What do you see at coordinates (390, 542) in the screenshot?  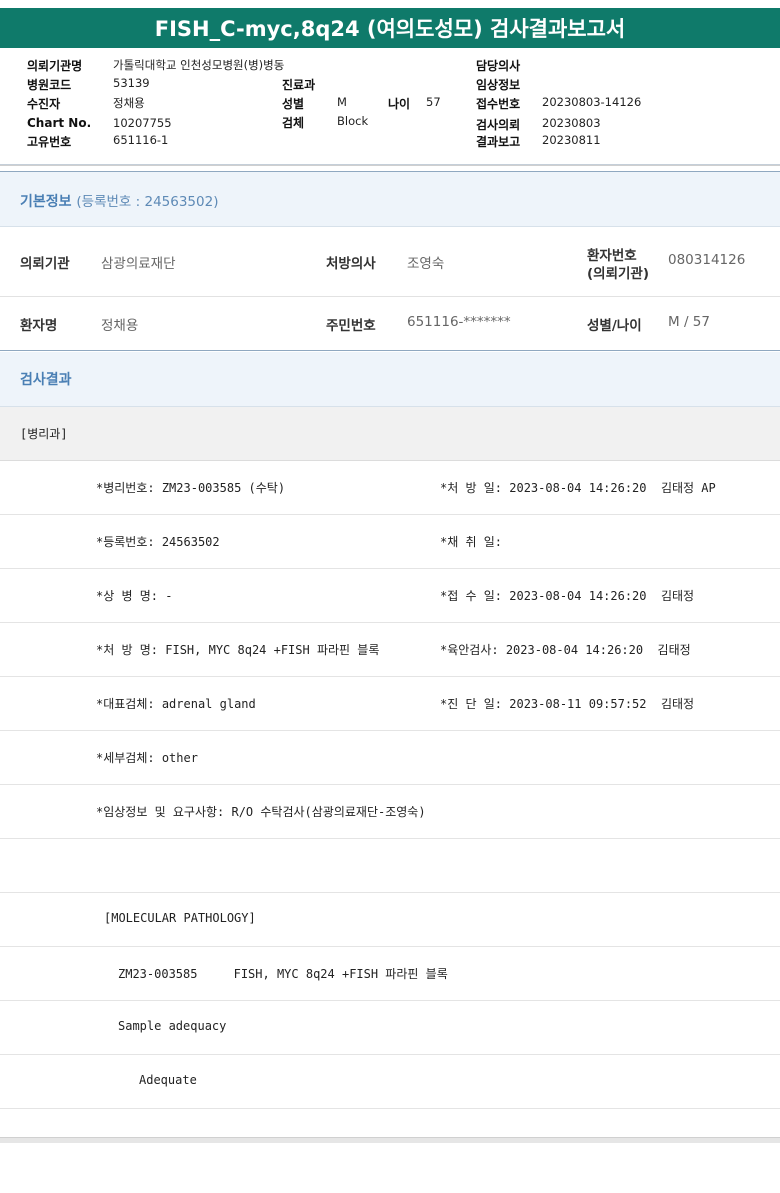 I see `result-row: *등록번호: 24563502 *채 취 일:` at bounding box center [390, 542].